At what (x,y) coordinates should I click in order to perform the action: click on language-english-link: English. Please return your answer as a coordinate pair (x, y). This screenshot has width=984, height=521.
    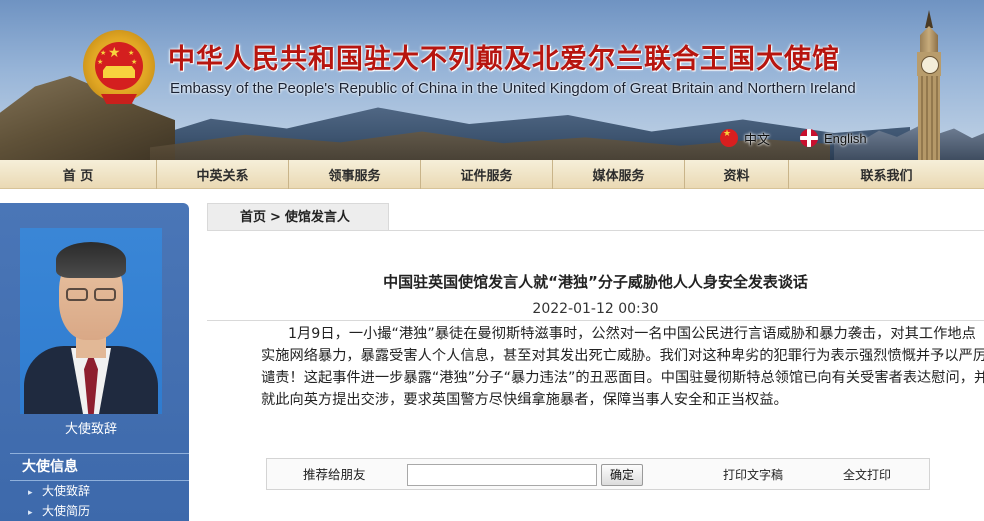
    Looking at the image, I should click on (833, 138).